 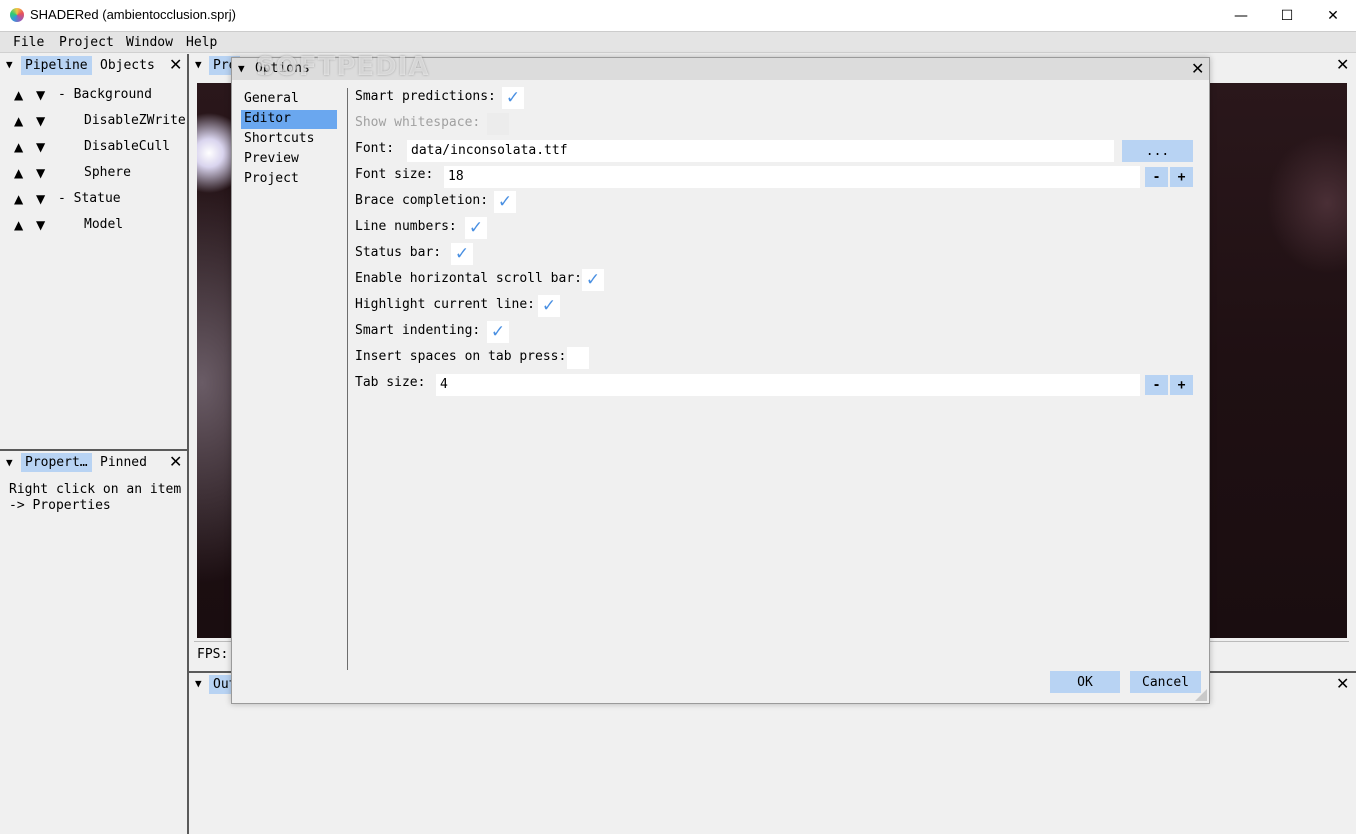 I want to click on line-numbers-checkbox: ✓, so click(x=476, y=228).